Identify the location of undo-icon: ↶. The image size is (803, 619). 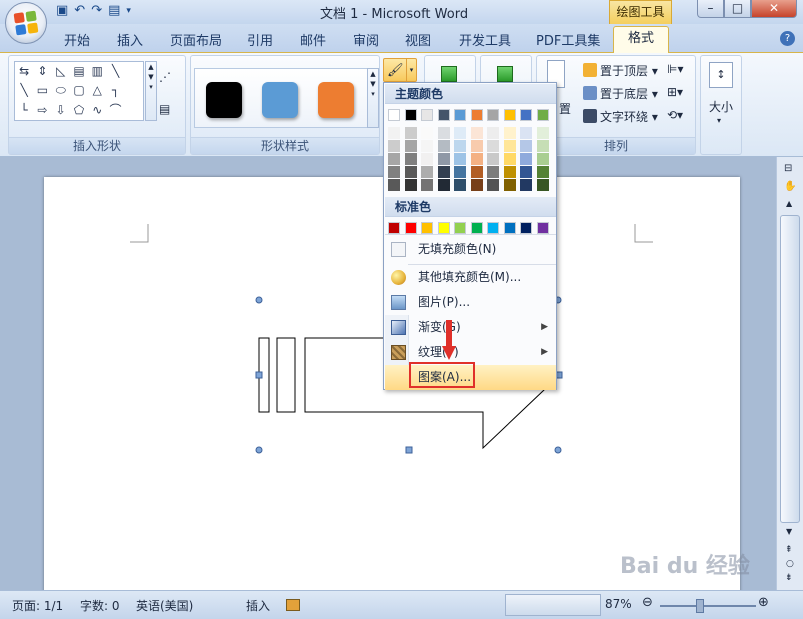
(79, 10).